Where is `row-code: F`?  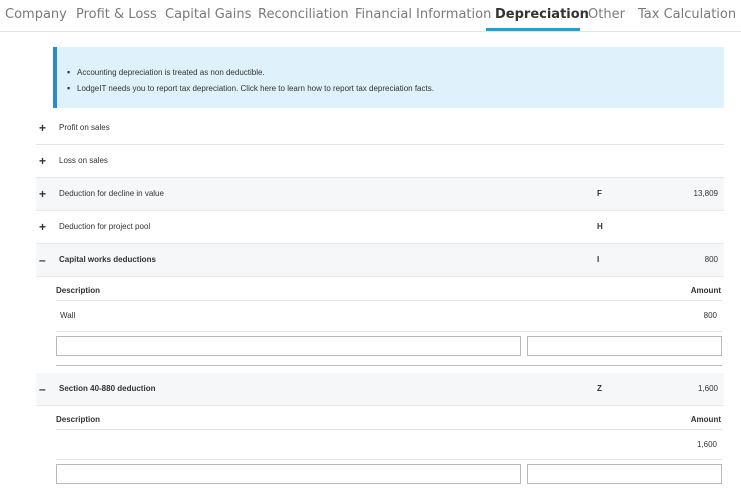 row-code: F is located at coordinates (599, 193).